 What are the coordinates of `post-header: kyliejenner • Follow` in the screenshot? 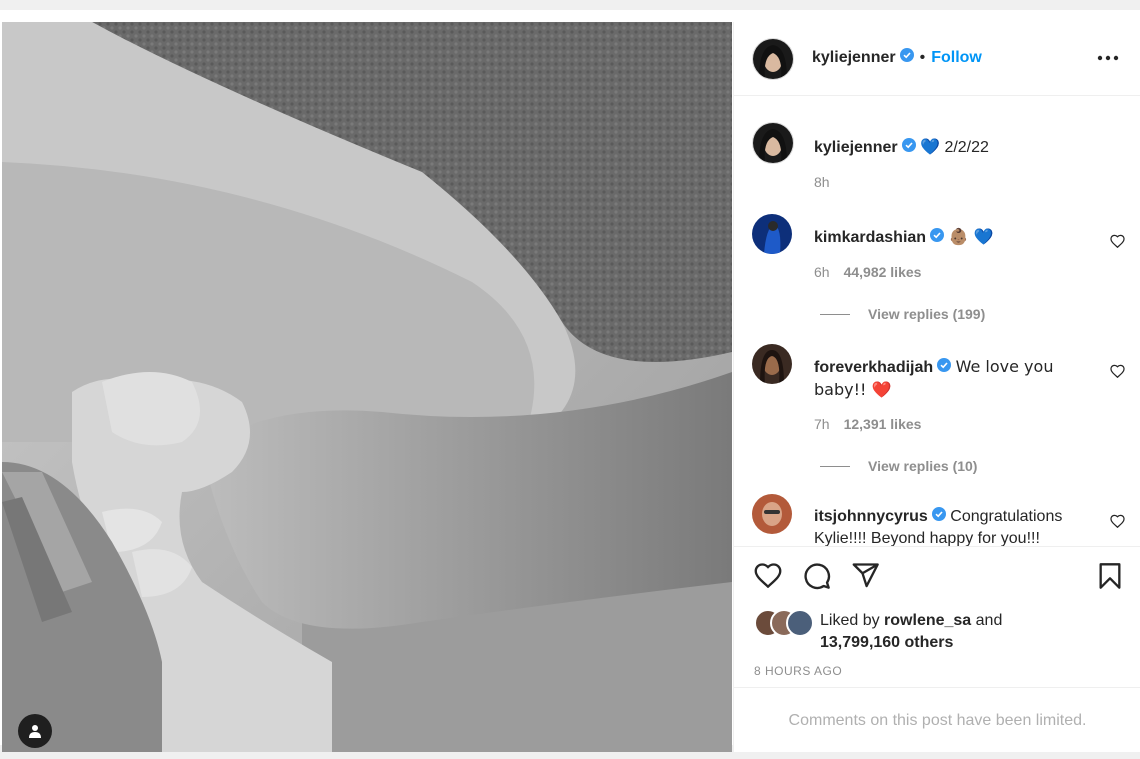 It's located at (937, 59).